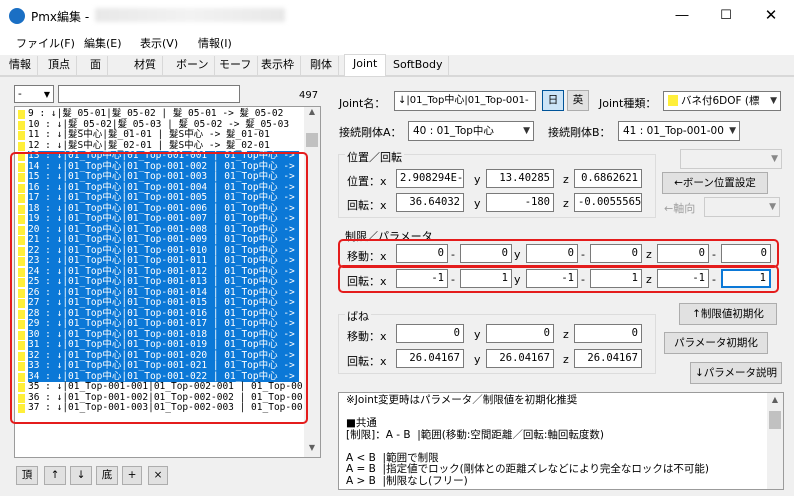 The height and width of the screenshot is (496, 794). Describe the element at coordinates (731, 159) in the screenshot. I see `bone-select: ▼` at that location.